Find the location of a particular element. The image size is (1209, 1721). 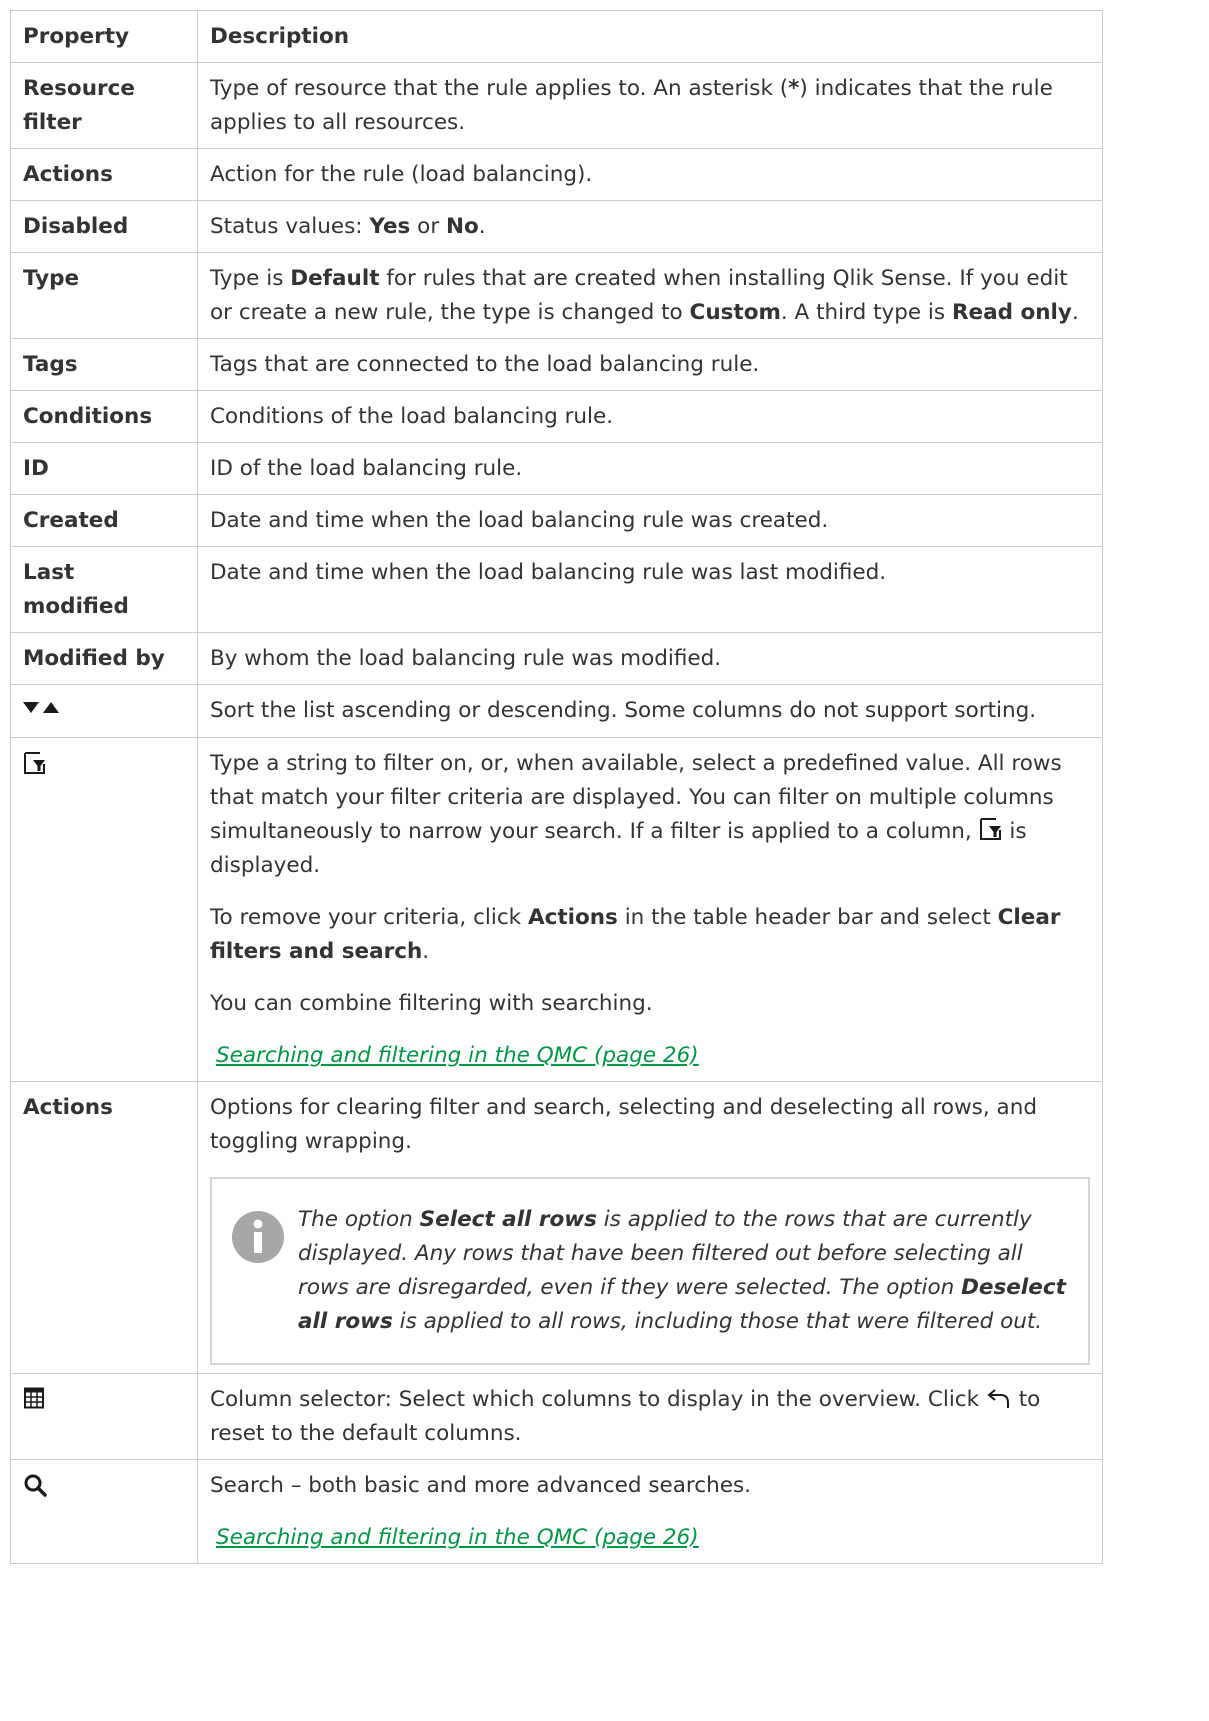

text: To remove your criteria, click is located at coordinates (369, 917).